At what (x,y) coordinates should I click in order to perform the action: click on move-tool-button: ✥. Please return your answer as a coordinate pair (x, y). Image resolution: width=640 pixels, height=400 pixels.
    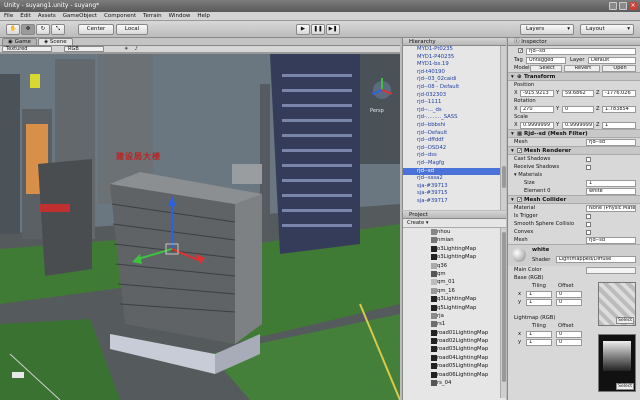
    Looking at the image, I should click on (28, 29).